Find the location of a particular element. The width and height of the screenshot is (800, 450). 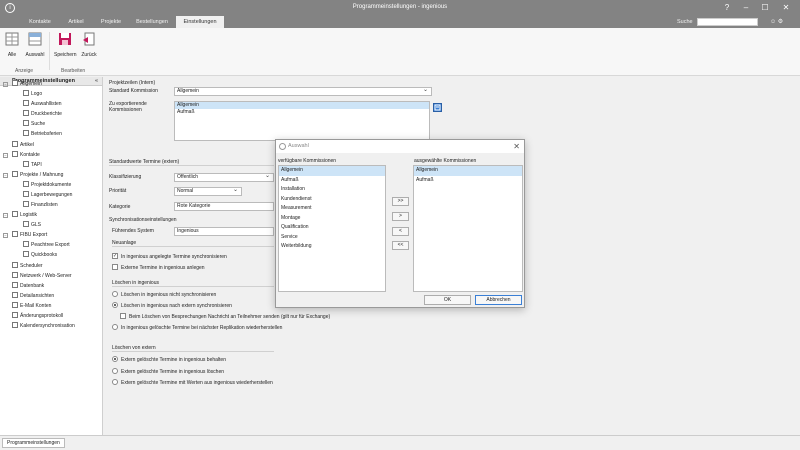

ok-button: OK is located at coordinates (447, 300).